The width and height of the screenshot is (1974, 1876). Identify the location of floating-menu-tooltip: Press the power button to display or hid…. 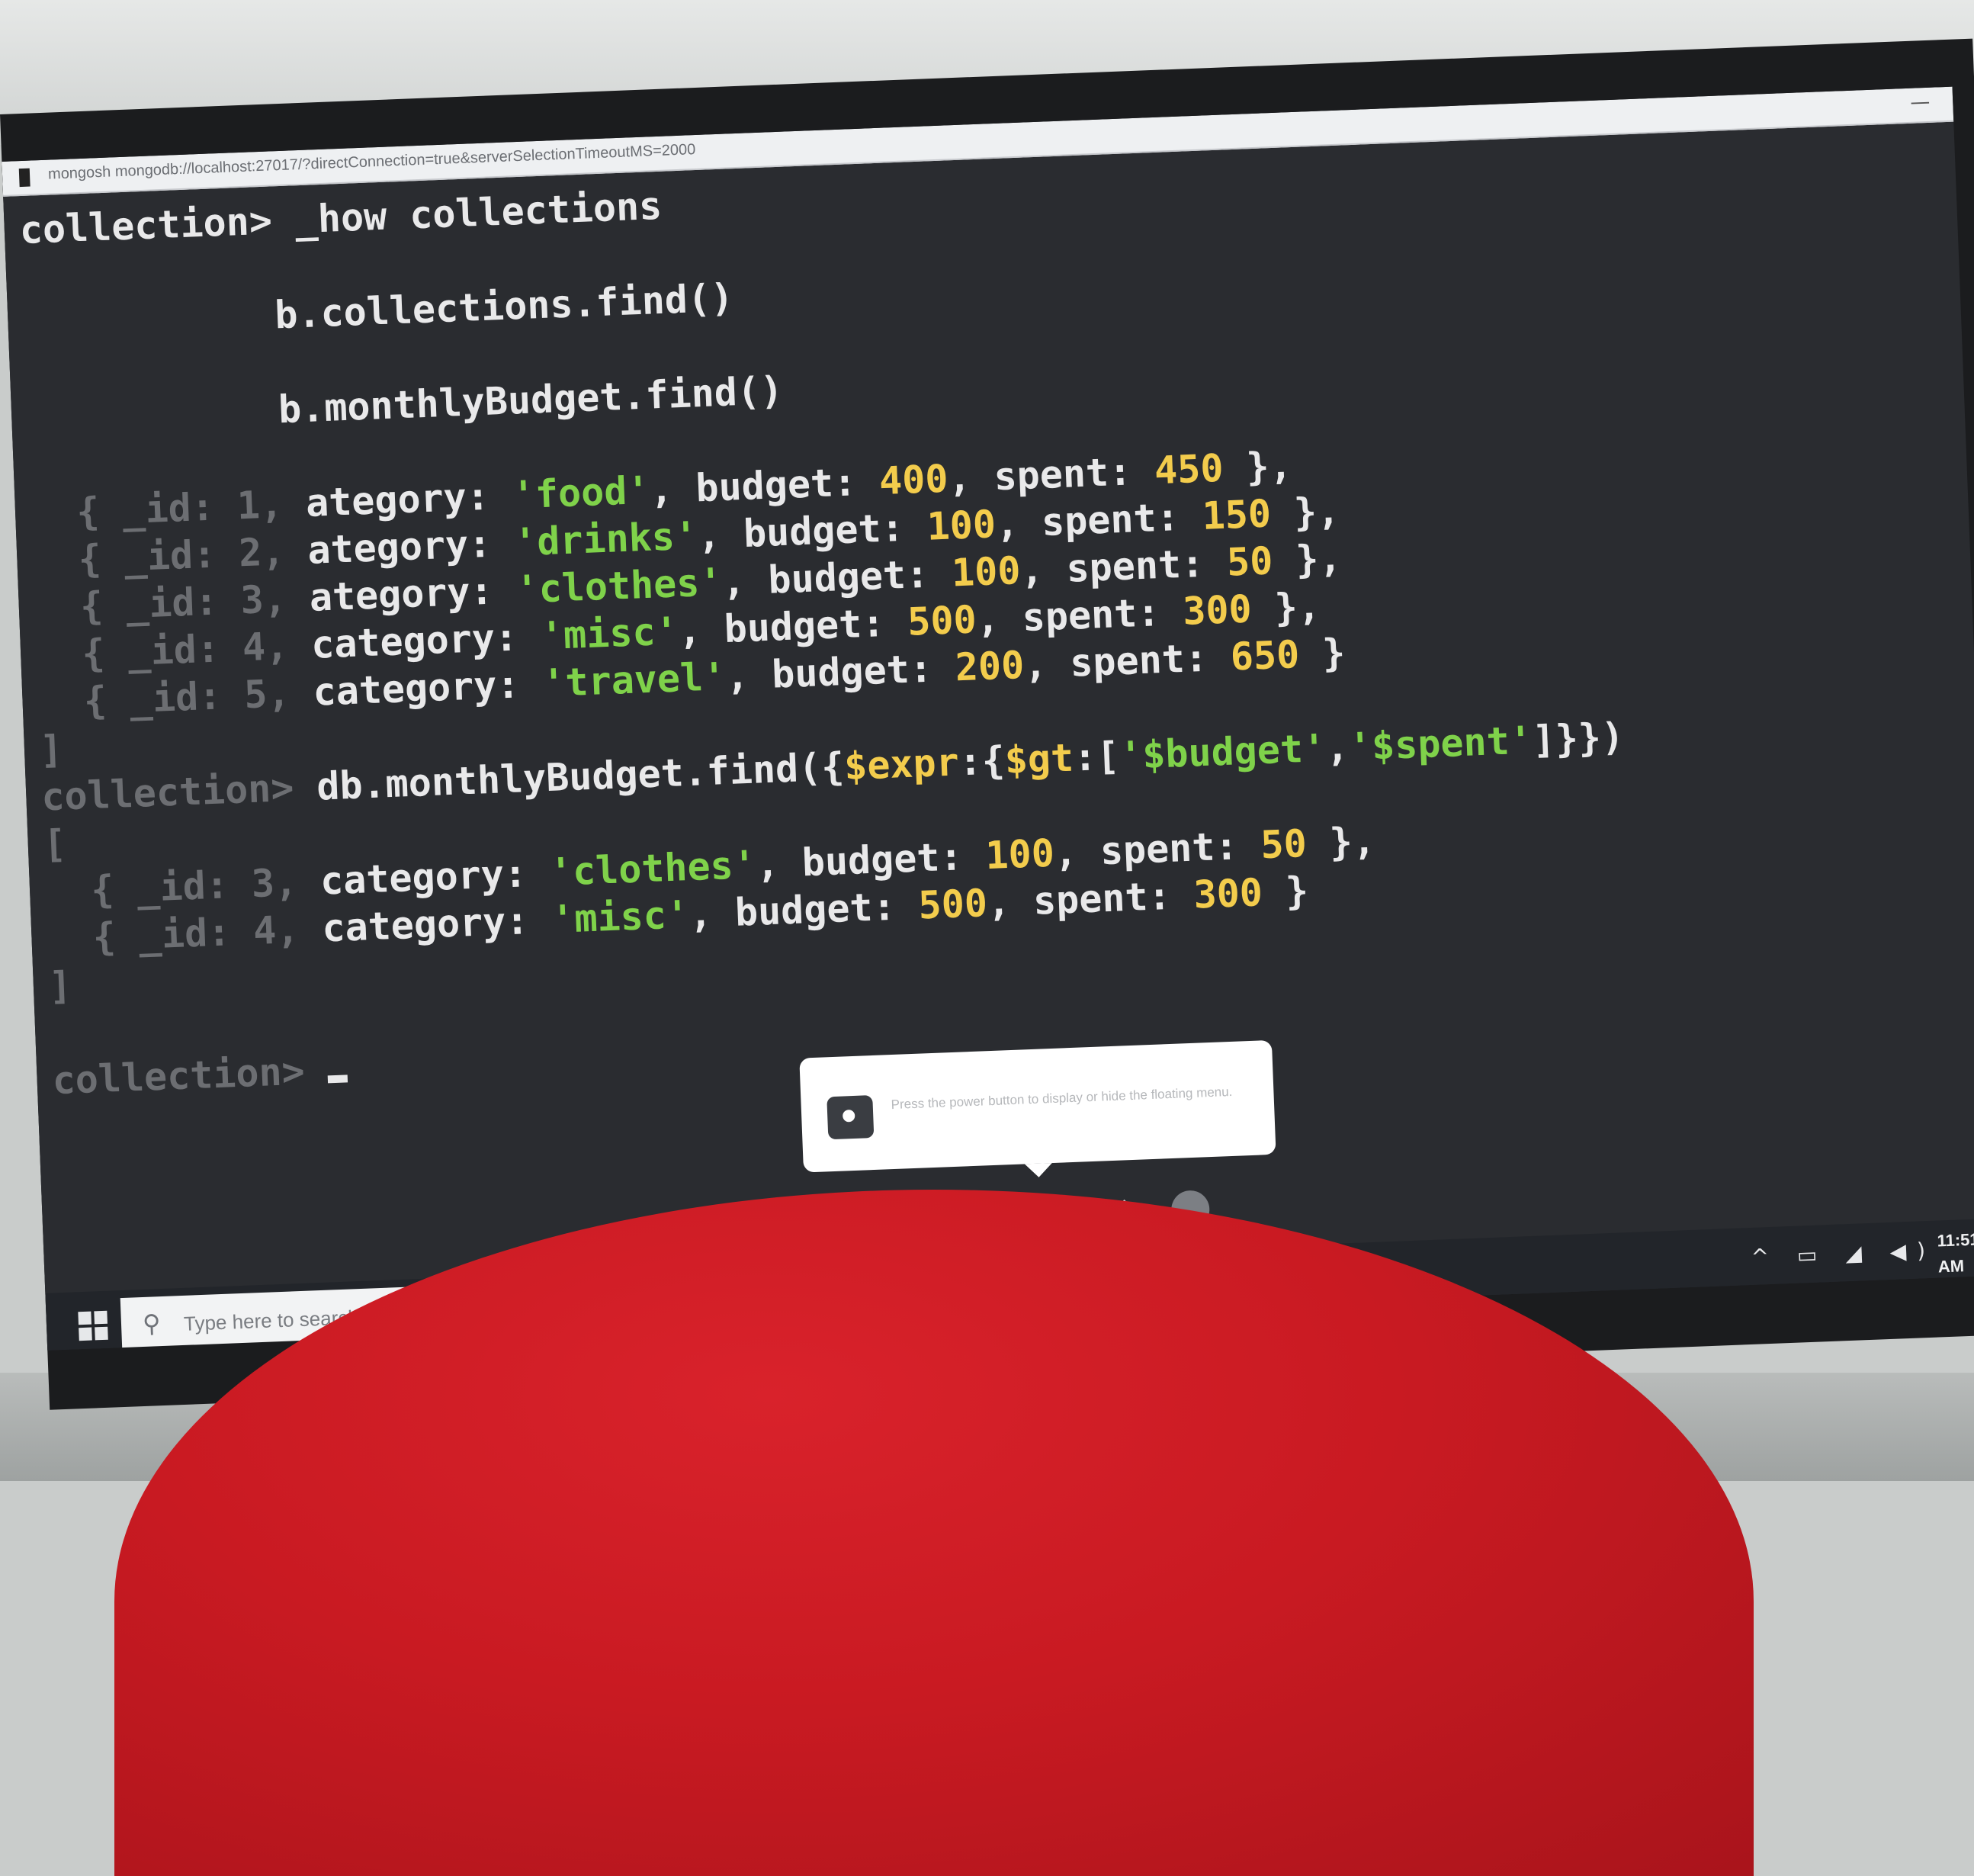
(1037, 1106).